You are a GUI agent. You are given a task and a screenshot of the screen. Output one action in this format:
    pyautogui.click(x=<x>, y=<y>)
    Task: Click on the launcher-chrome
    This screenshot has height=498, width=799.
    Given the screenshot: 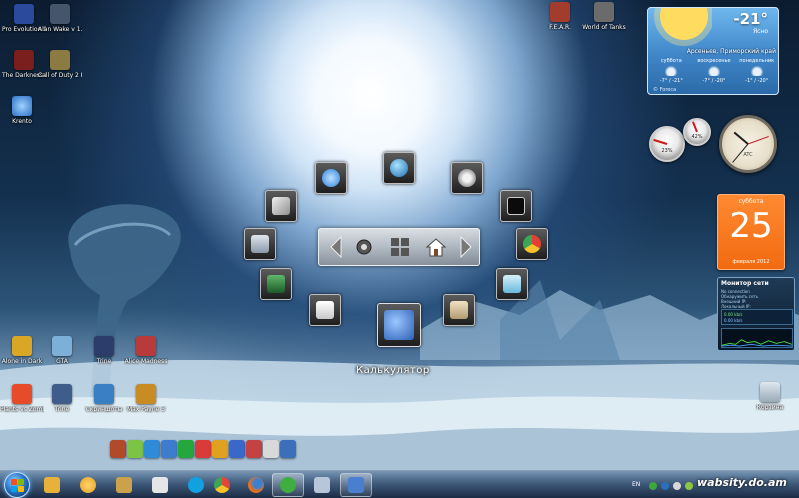 What is the action you would take?
    pyautogui.click(x=532, y=244)
    